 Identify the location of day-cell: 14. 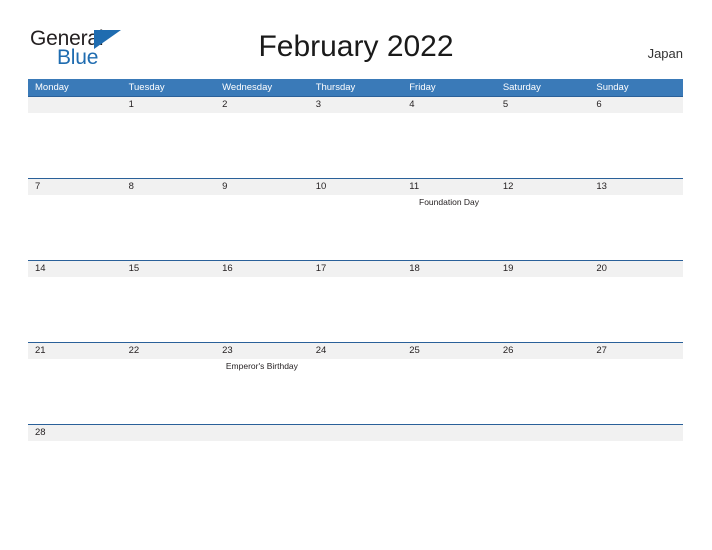
(75, 301).